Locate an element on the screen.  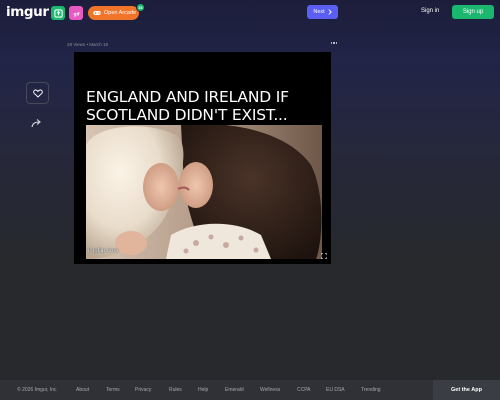
footer-link-rules: Rules is located at coordinates (175, 390).